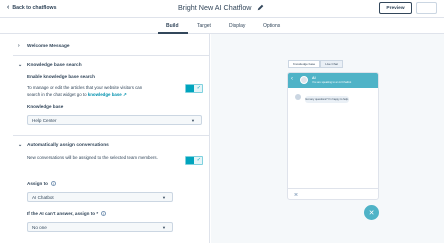  I want to click on section-title: Knowledge base search, so click(54, 65).